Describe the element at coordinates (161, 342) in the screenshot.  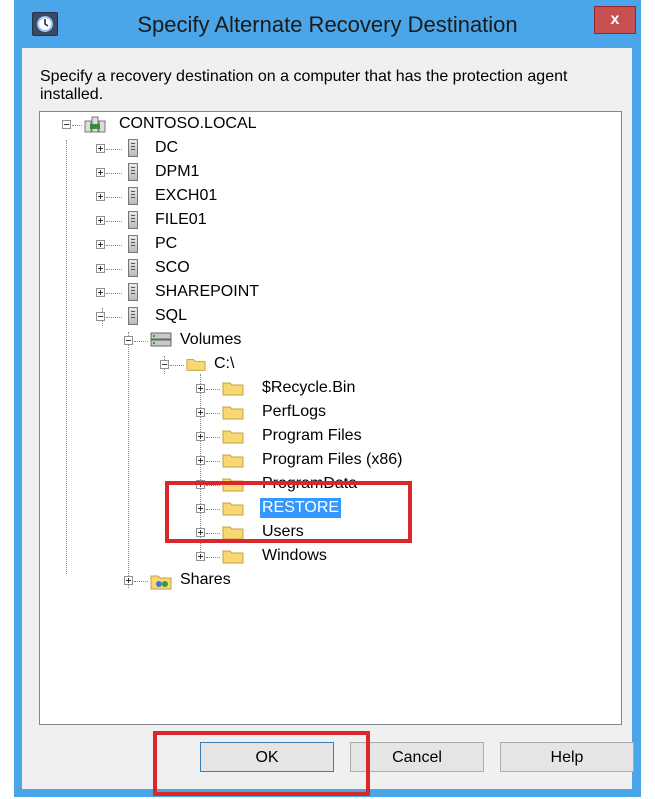
I see `drive-icon` at that location.